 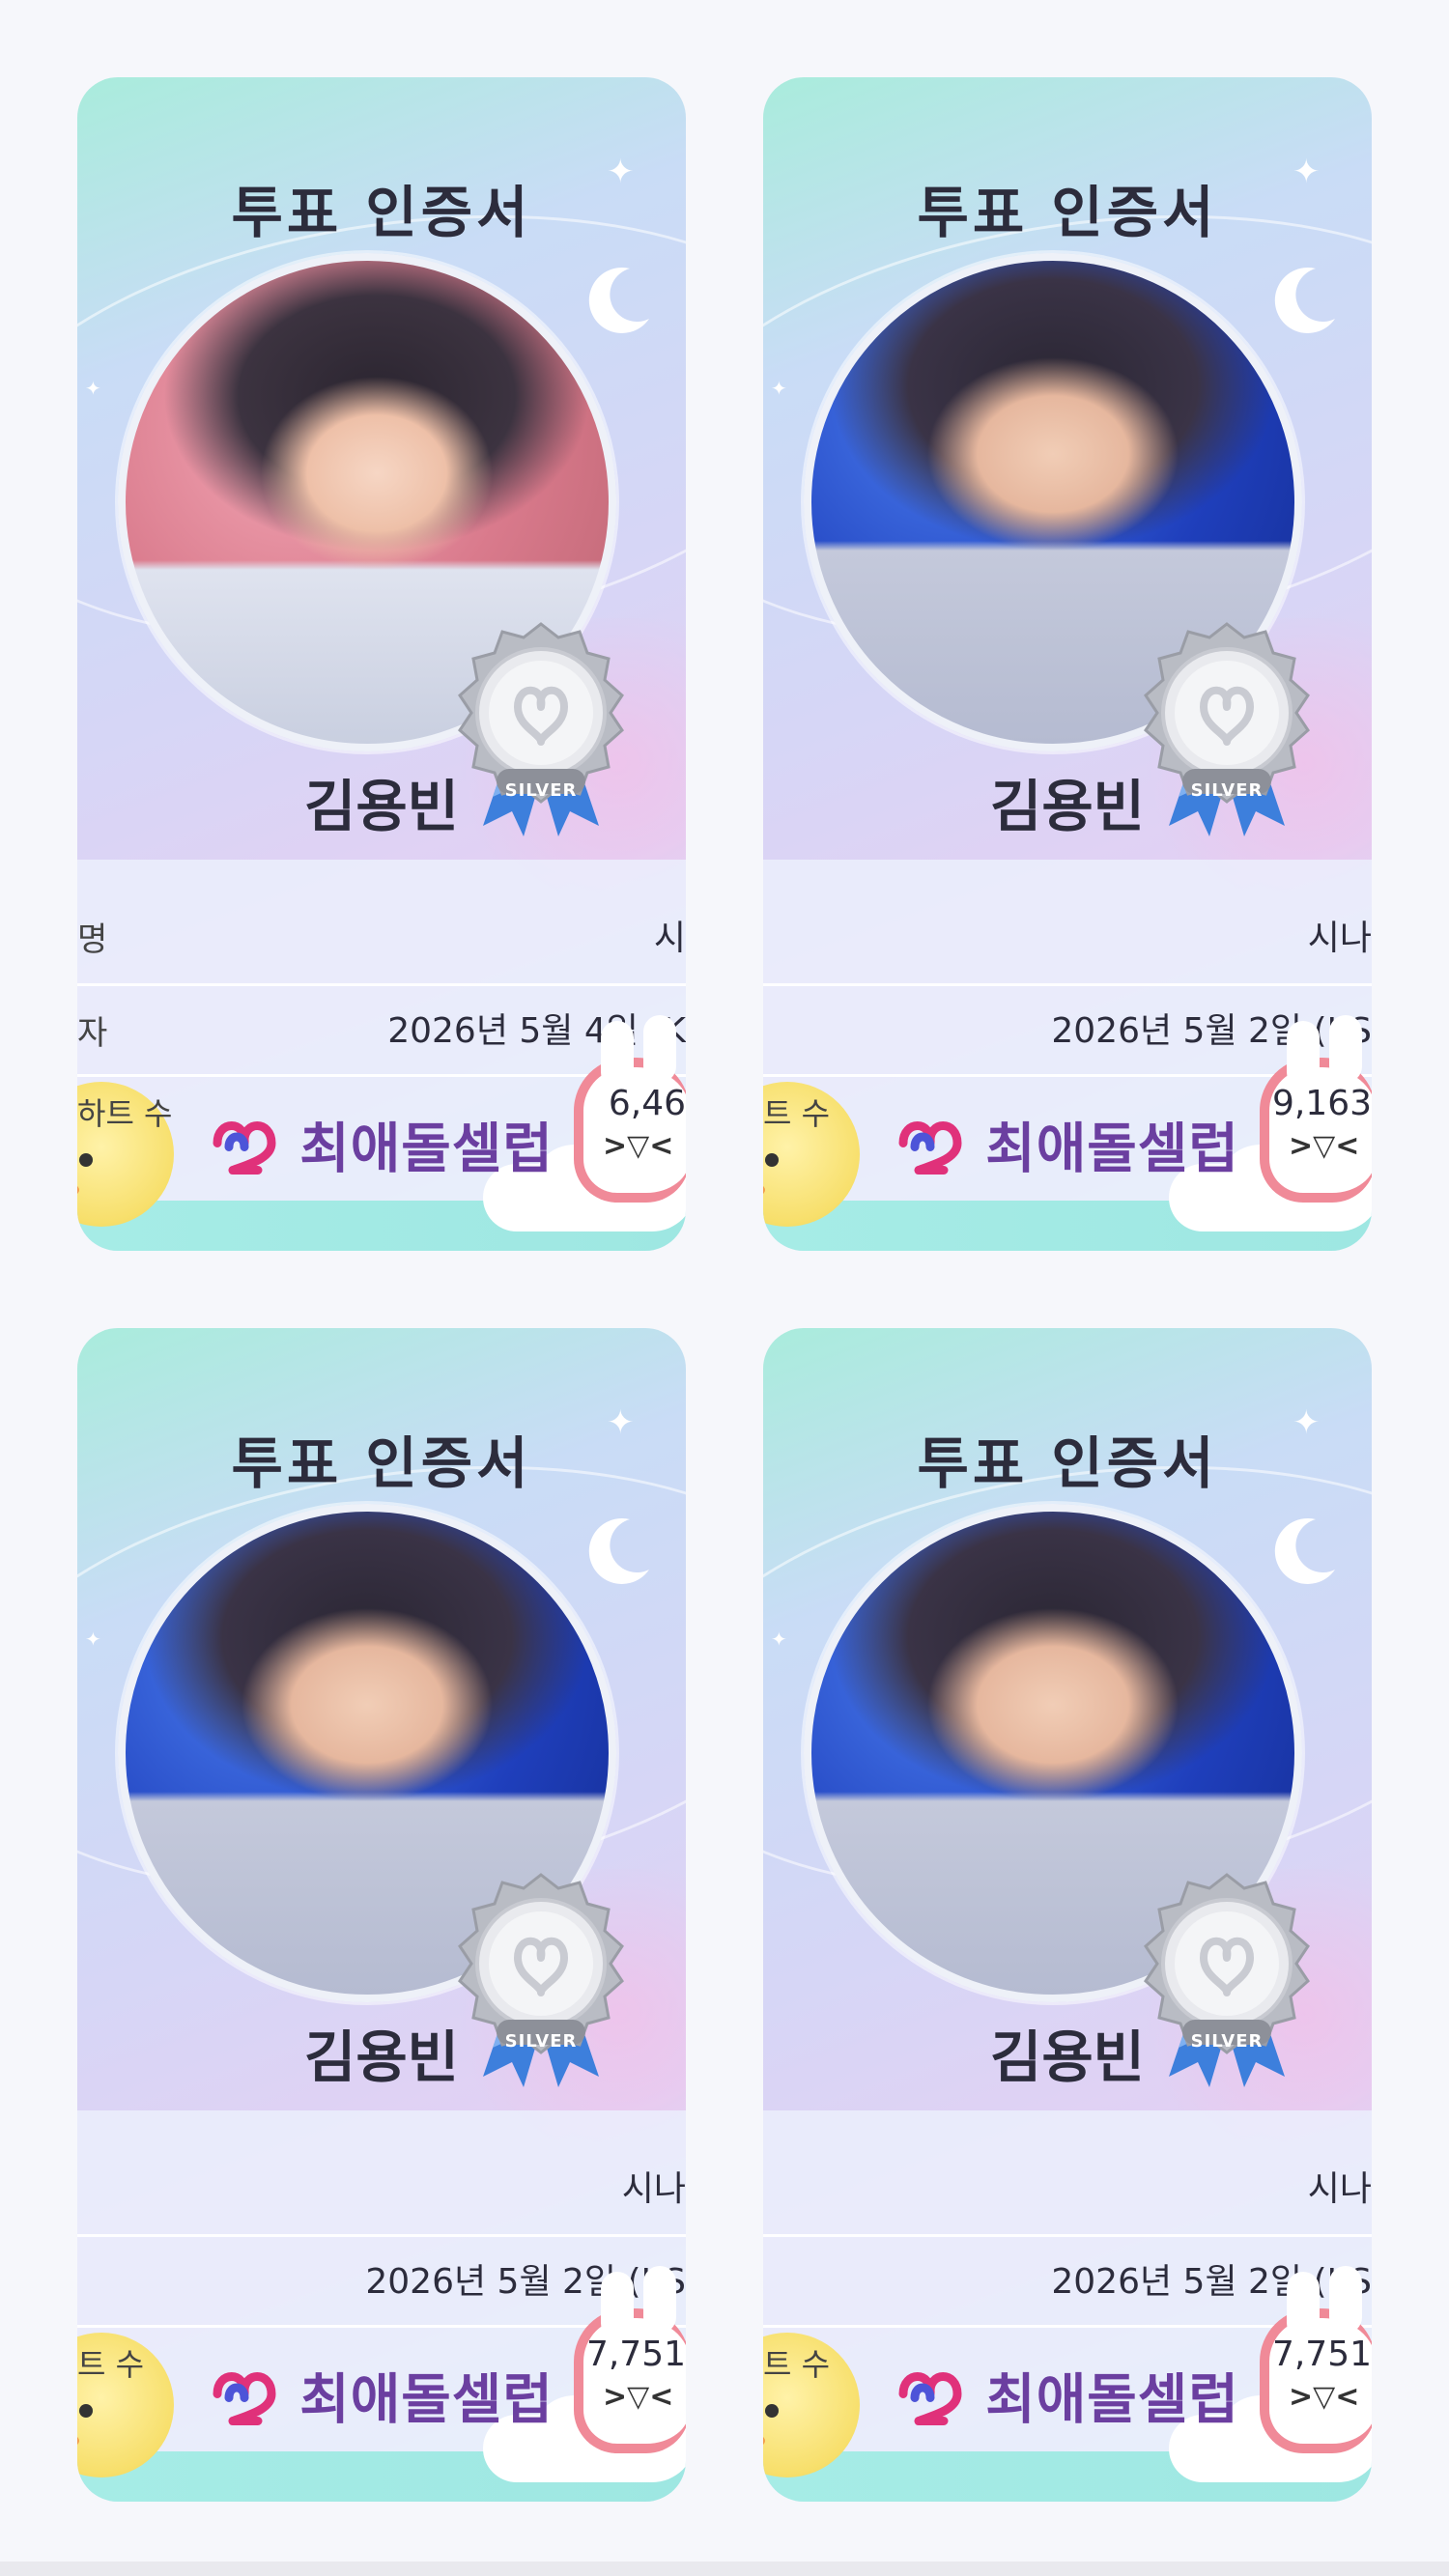 What do you see at coordinates (724, 2569) in the screenshot?
I see `bottom-divider` at bounding box center [724, 2569].